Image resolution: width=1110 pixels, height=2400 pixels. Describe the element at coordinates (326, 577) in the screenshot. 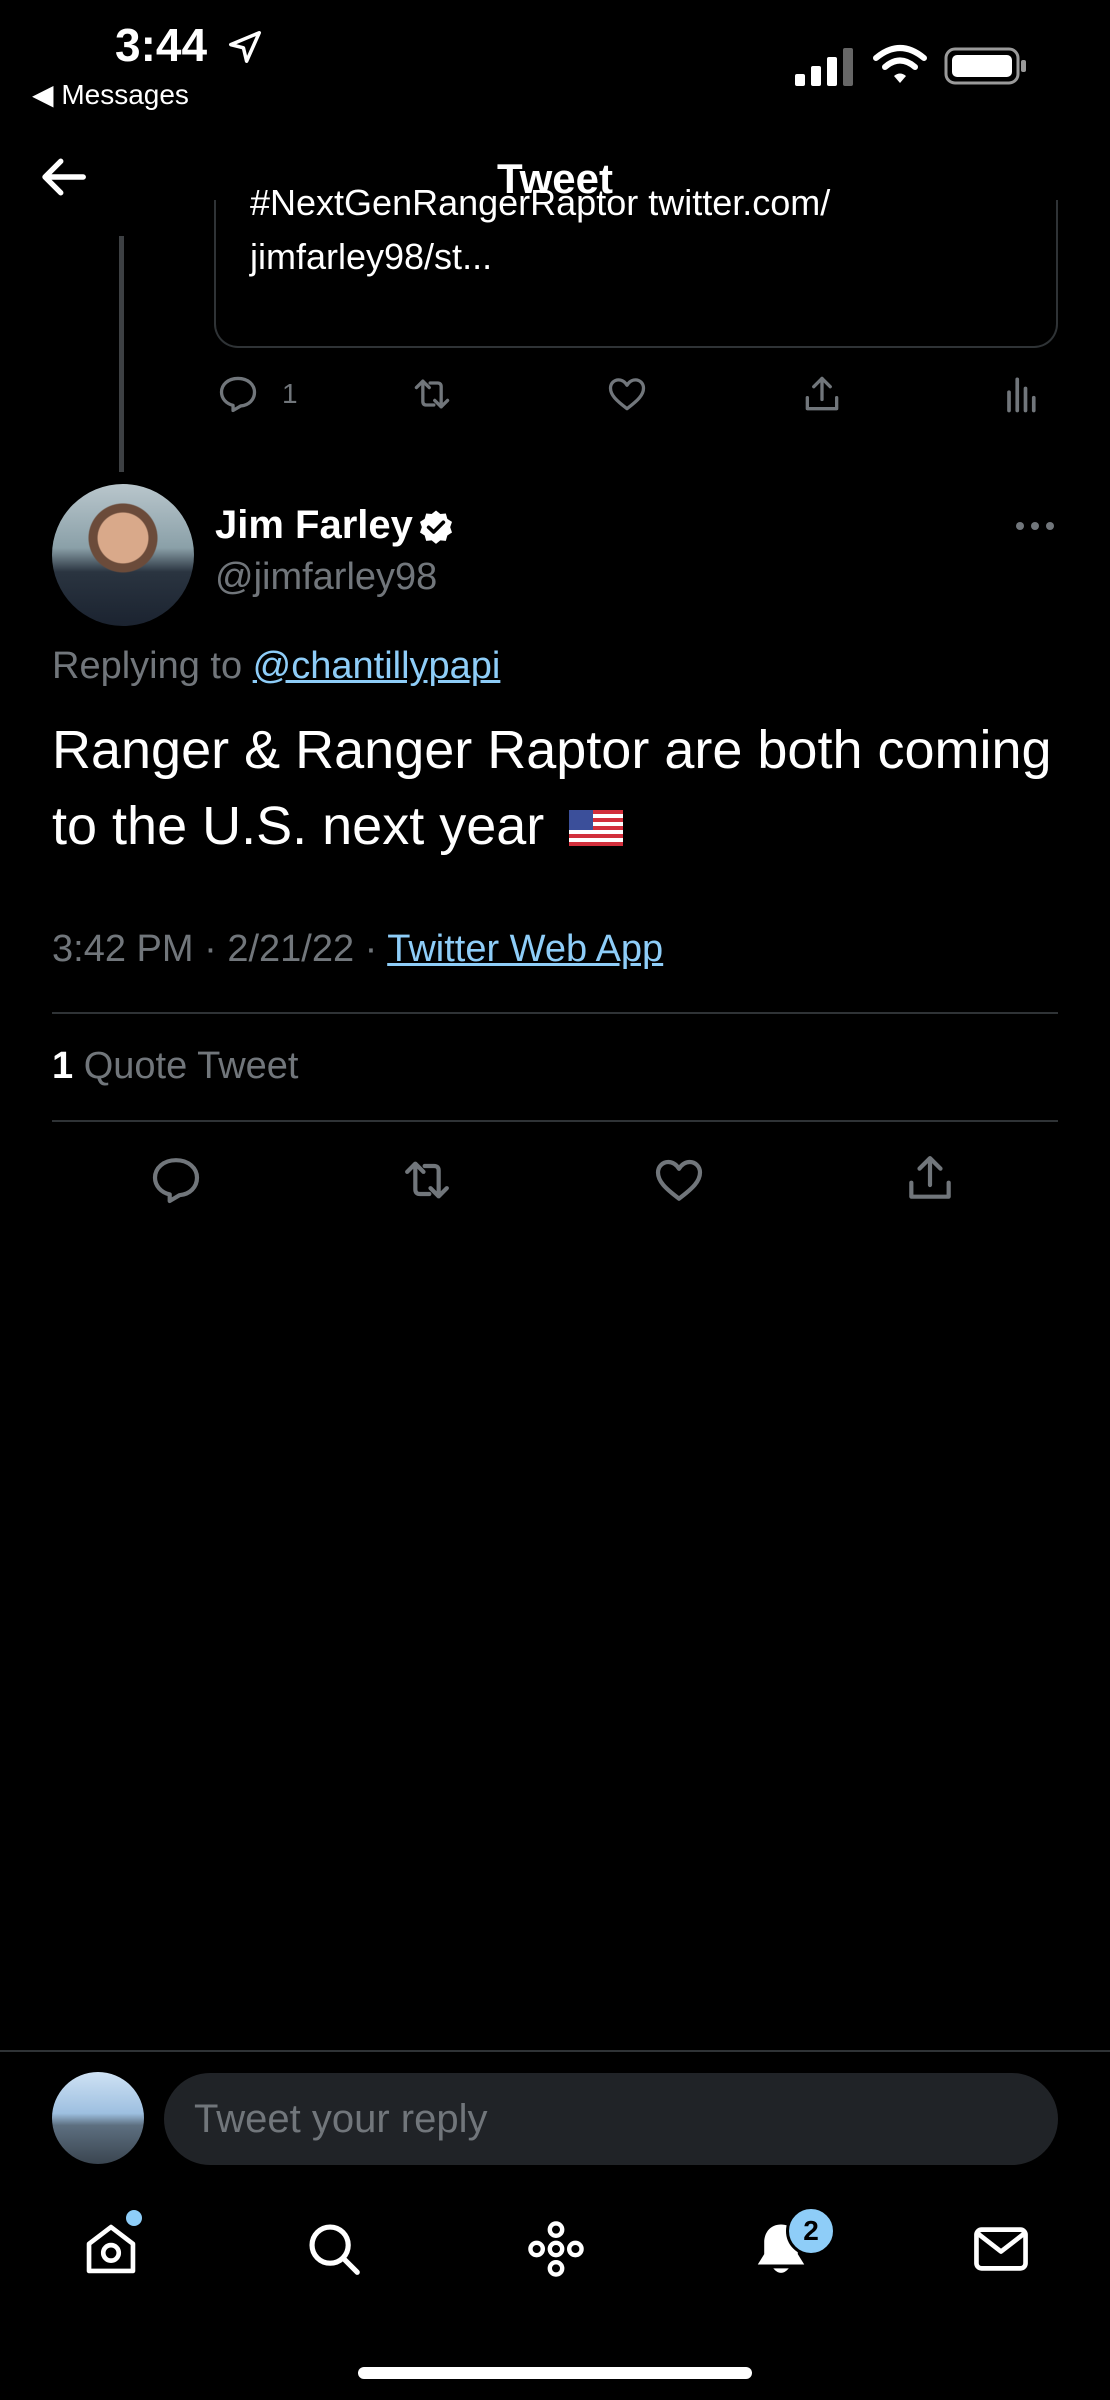

I see `author-handle: @jimfarley98` at that location.